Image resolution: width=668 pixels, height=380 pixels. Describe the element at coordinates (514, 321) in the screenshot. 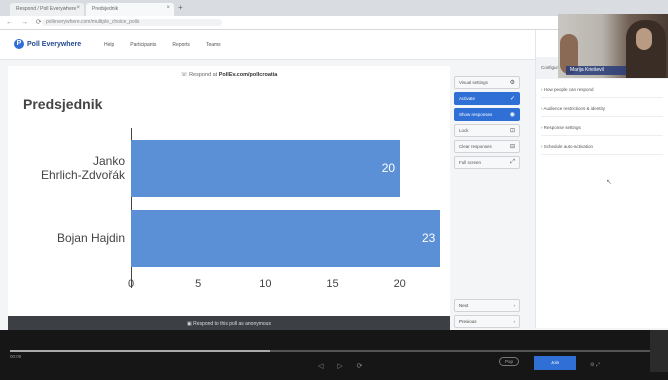

I see `chevron-icon: ‹` at that location.